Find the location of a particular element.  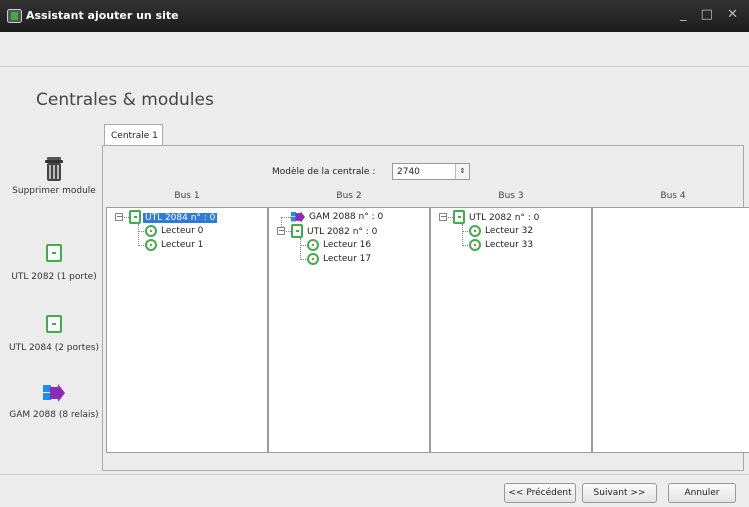

utl2082-tool: UTL 2082 (1 porte) is located at coordinates (54, 263).